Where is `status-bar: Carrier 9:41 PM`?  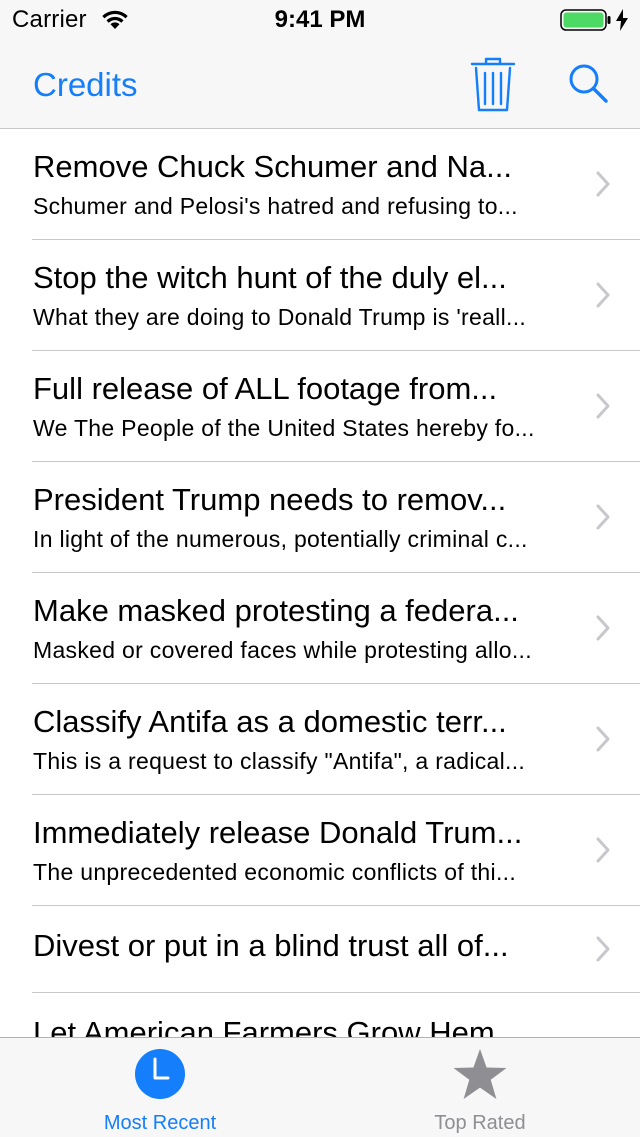
status-bar: Carrier 9:41 PM is located at coordinates (320, 20).